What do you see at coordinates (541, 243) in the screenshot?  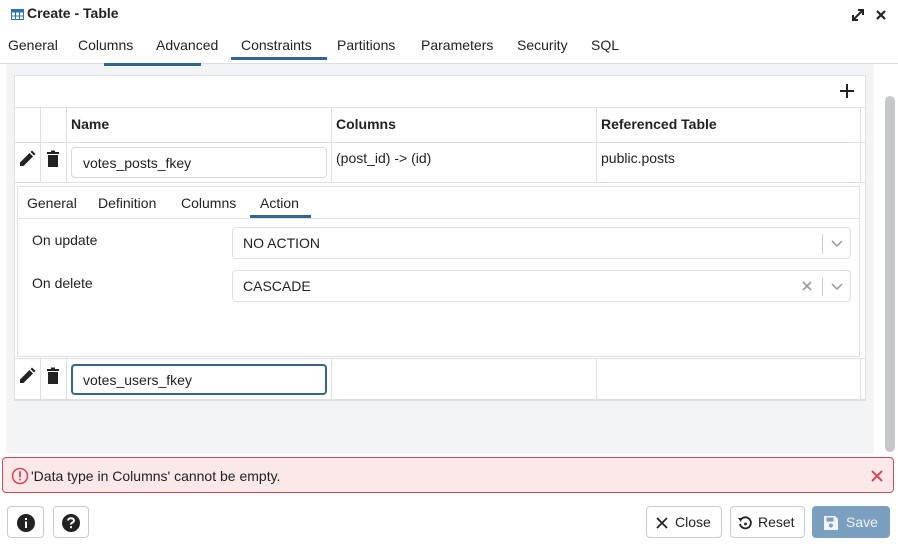 I see `on-update-select: NO ACTION` at bounding box center [541, 243].